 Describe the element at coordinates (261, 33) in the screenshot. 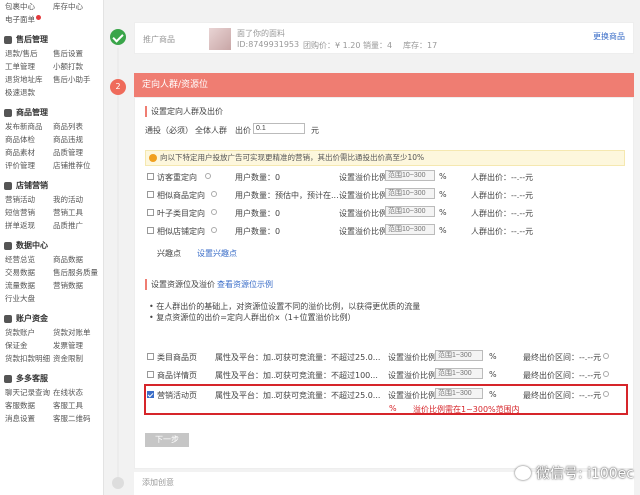

I see `product-title: 面了你的面料` at that location.